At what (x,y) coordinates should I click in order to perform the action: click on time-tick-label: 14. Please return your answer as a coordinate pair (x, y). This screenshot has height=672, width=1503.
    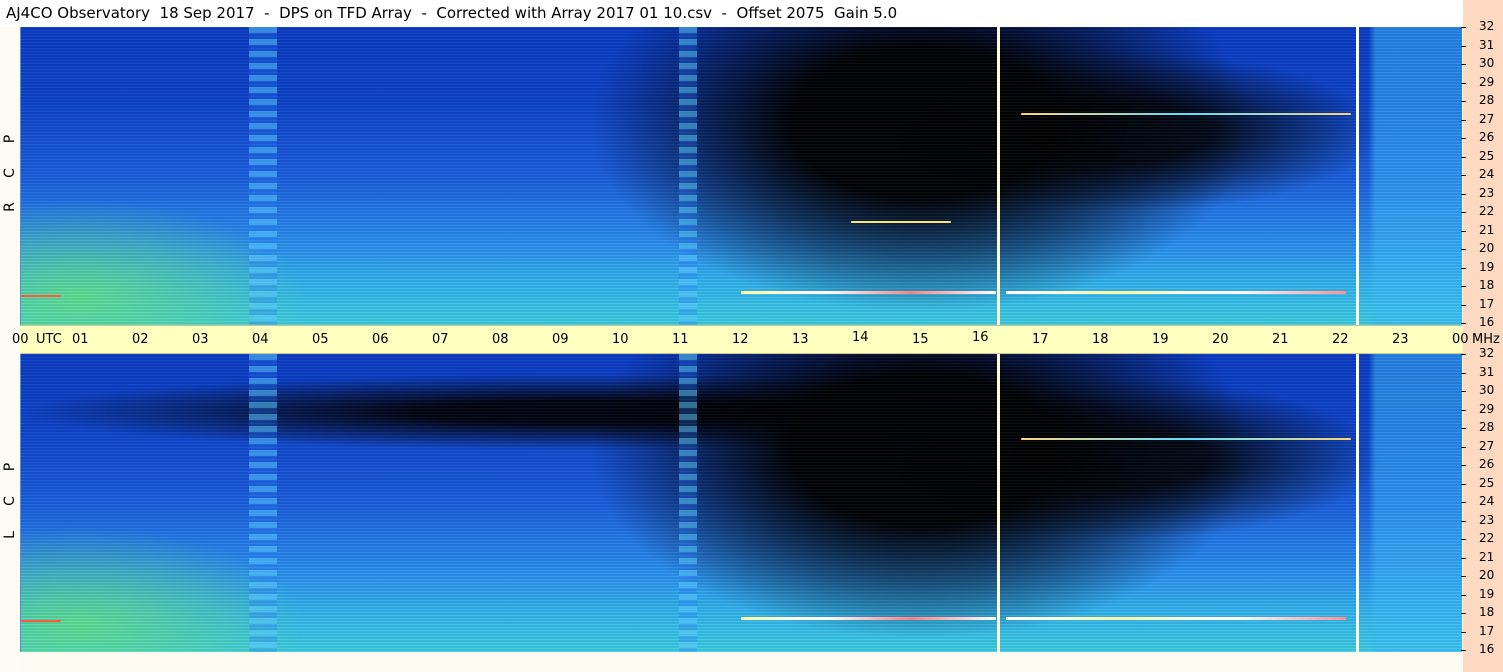
    Looking at the image, I should click on (860, 337).